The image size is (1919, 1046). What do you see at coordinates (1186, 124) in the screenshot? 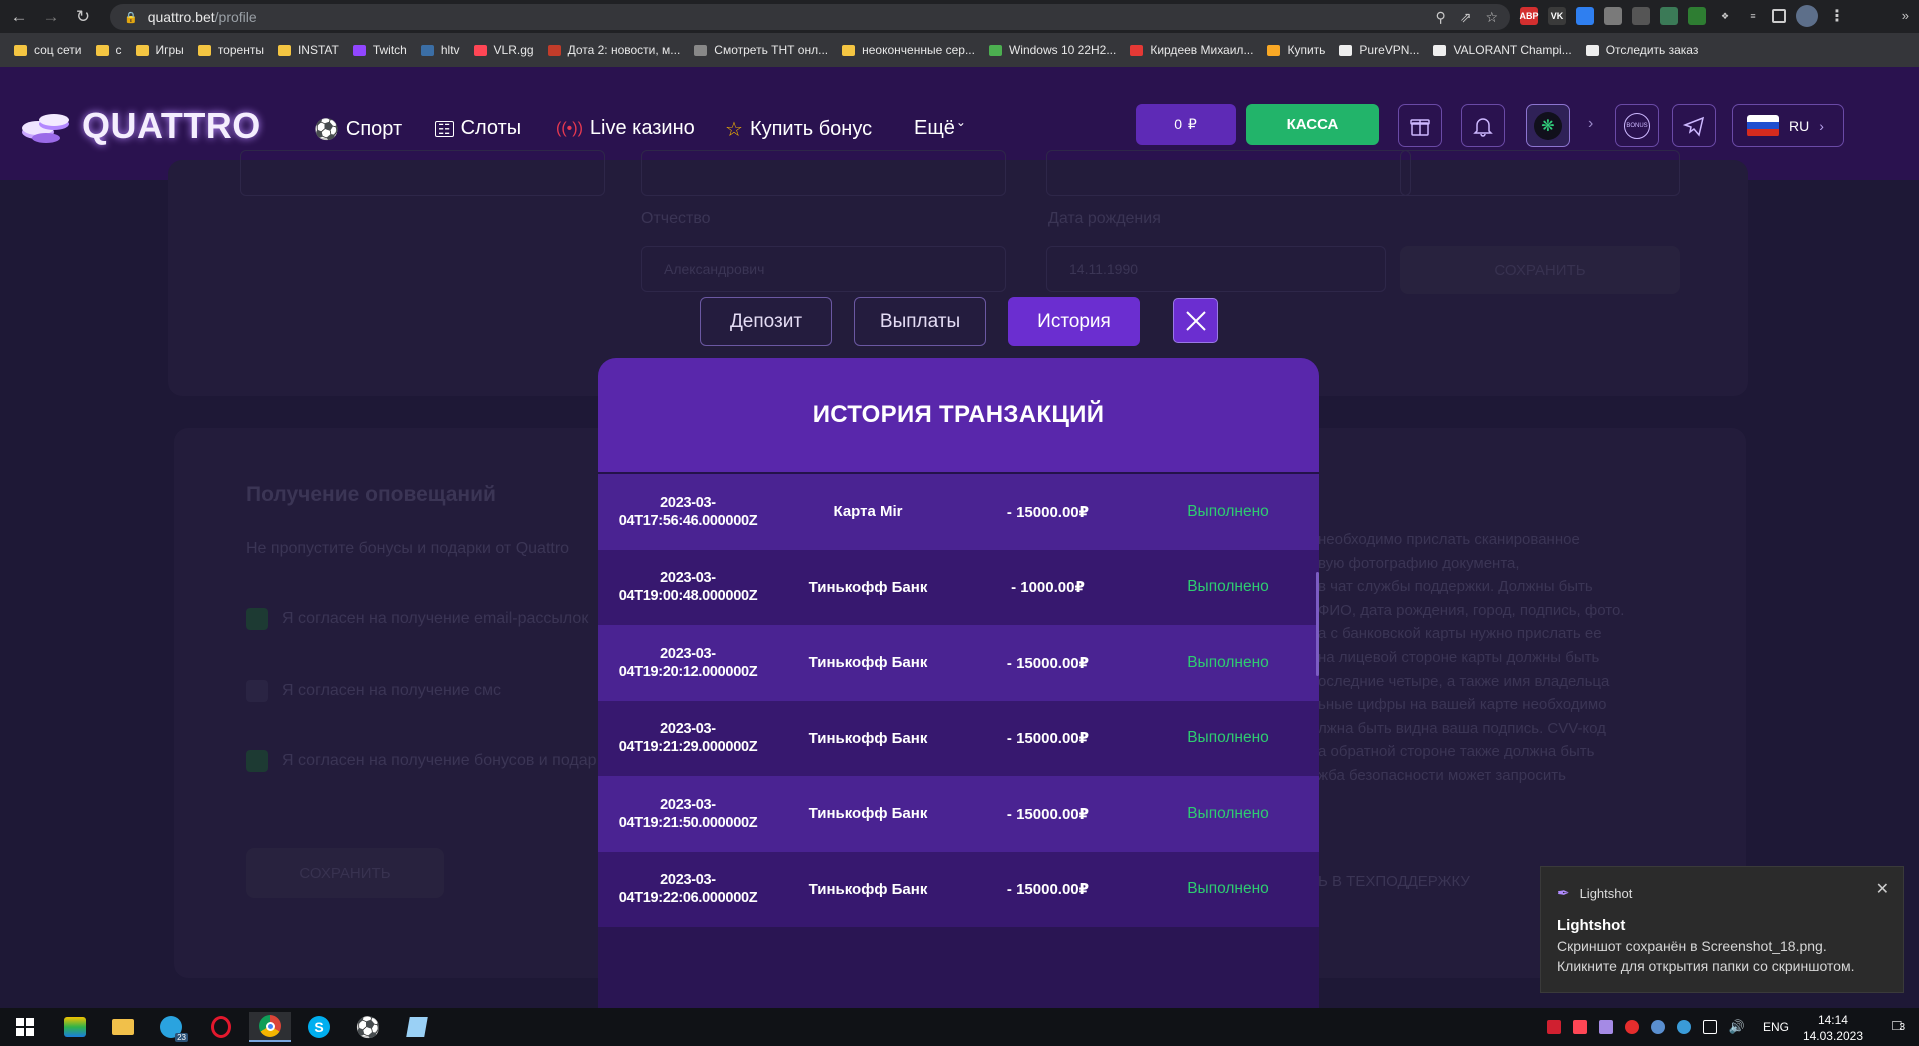
I see `balance-button: 0 ₽` at bounding box center [1186, 124].